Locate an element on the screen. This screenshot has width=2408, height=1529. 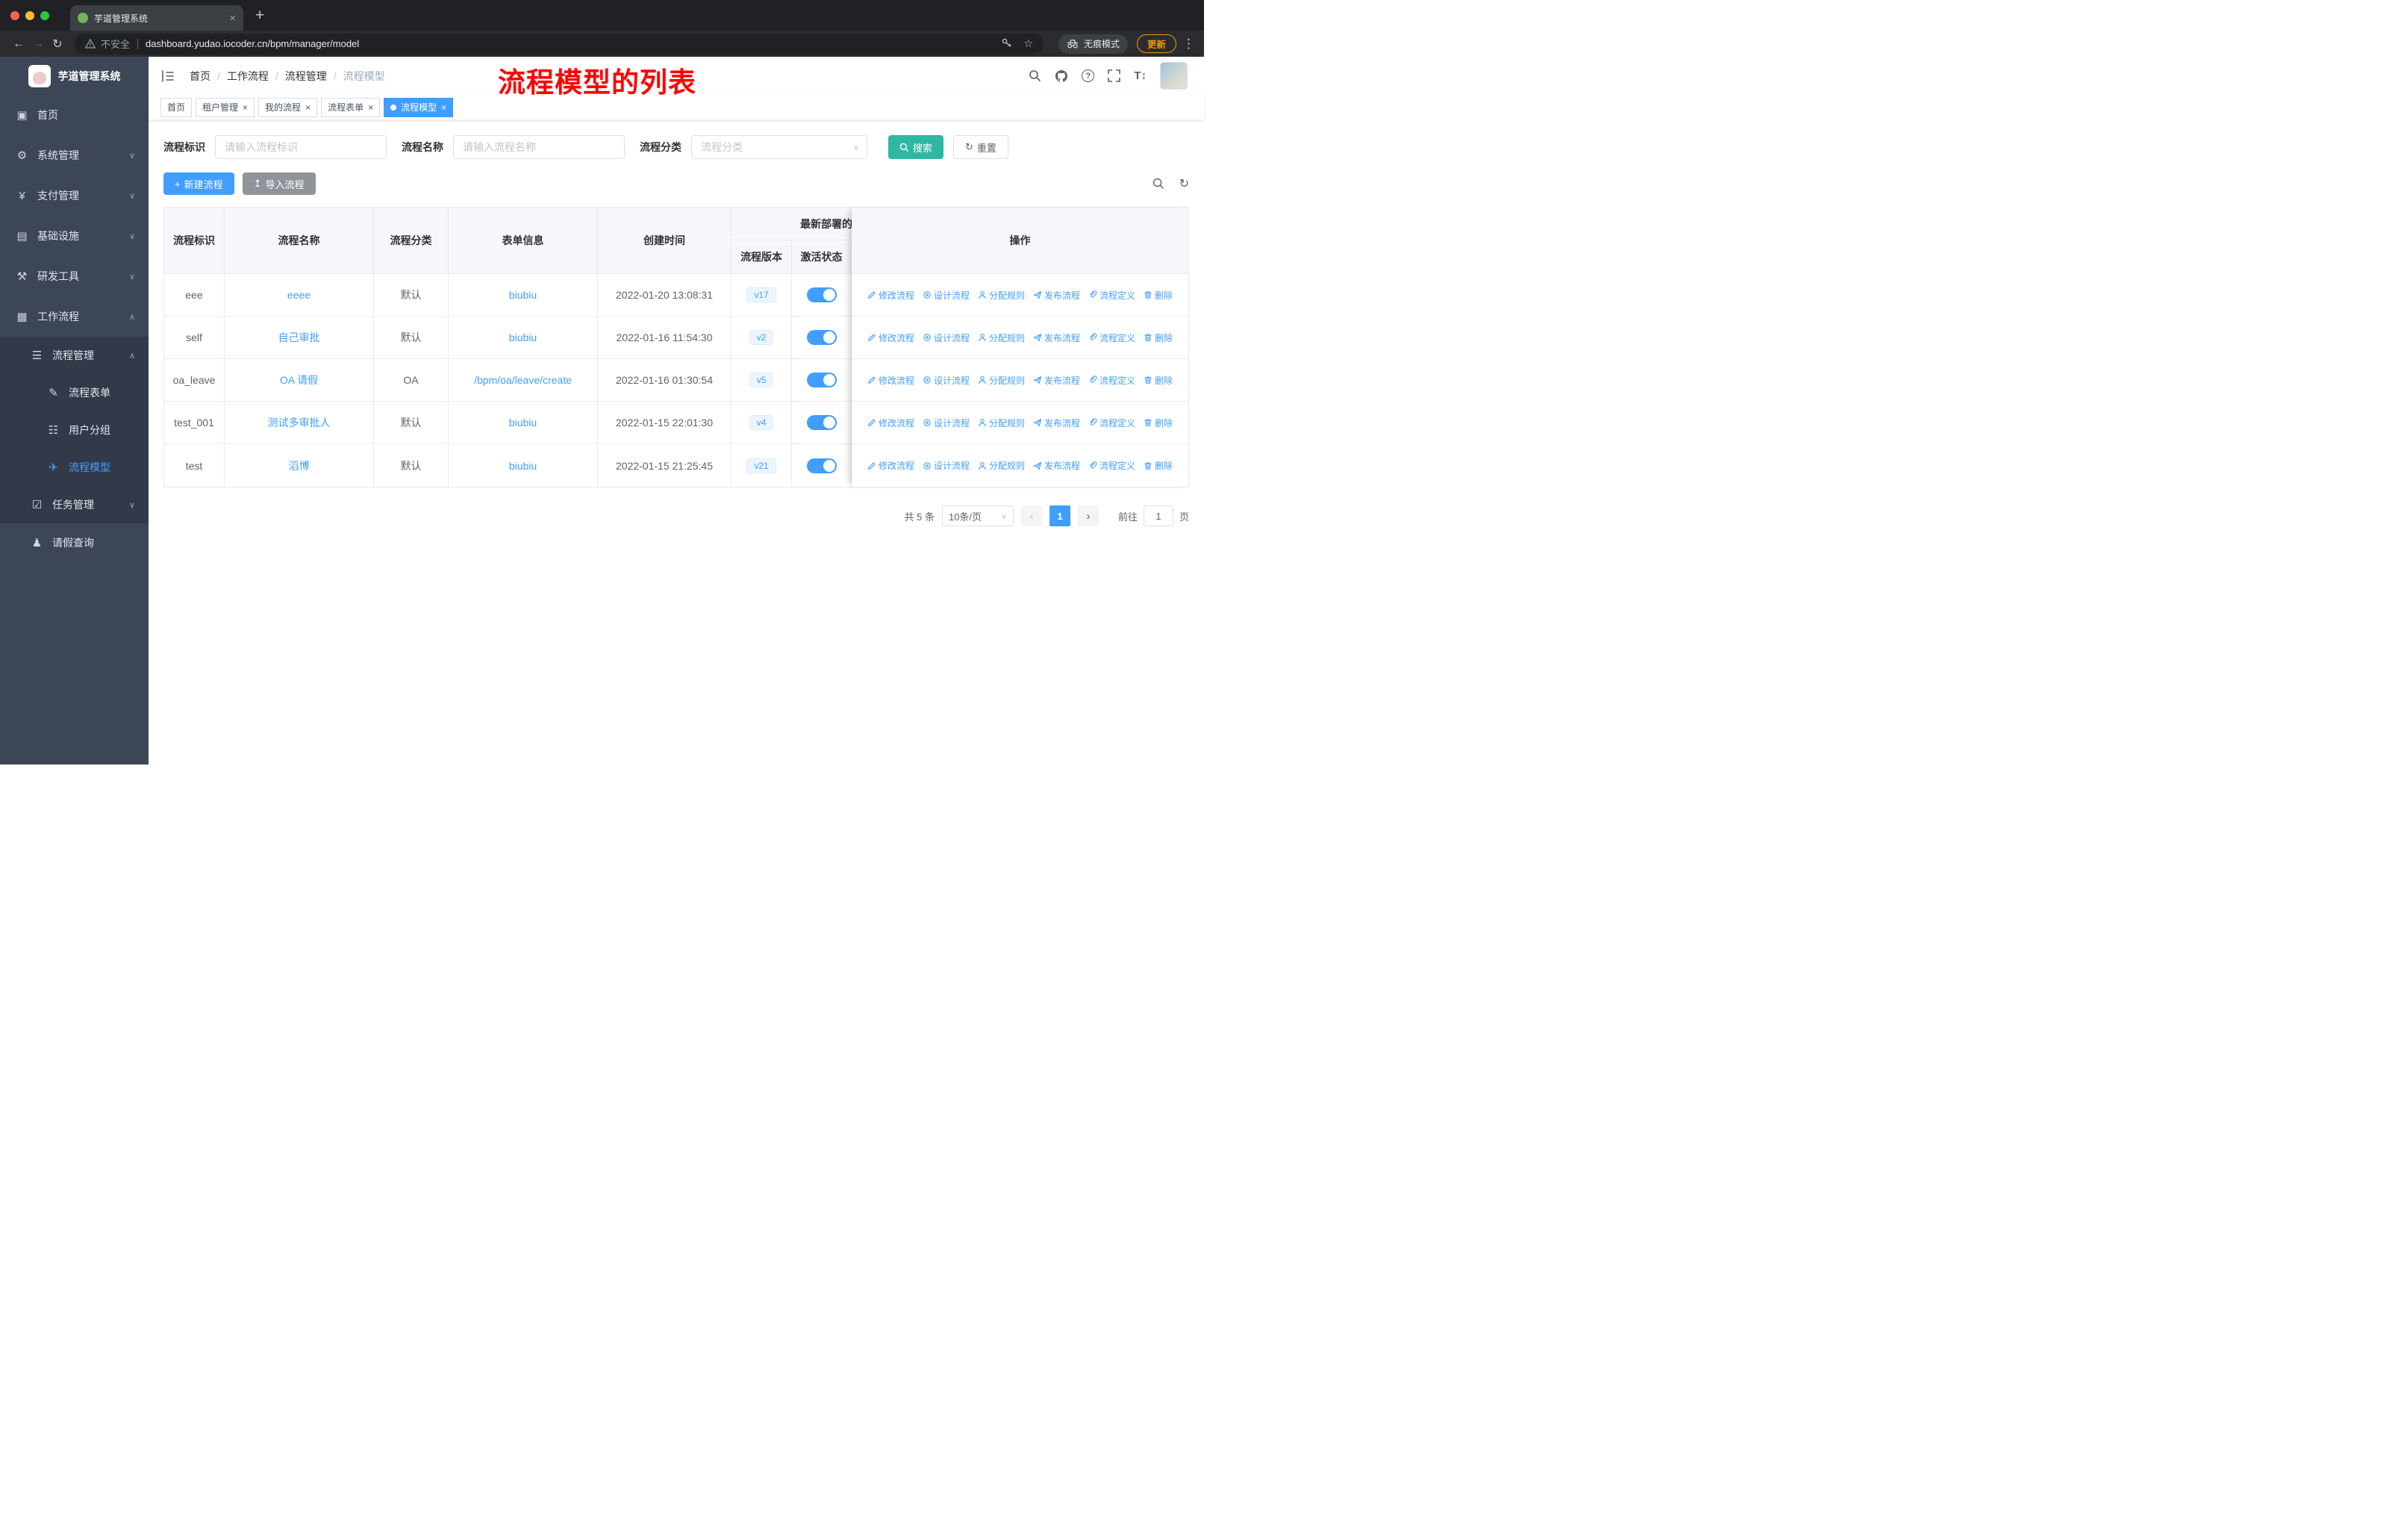
prev-page-button: ‹ is located at coordinates (1031, 515).